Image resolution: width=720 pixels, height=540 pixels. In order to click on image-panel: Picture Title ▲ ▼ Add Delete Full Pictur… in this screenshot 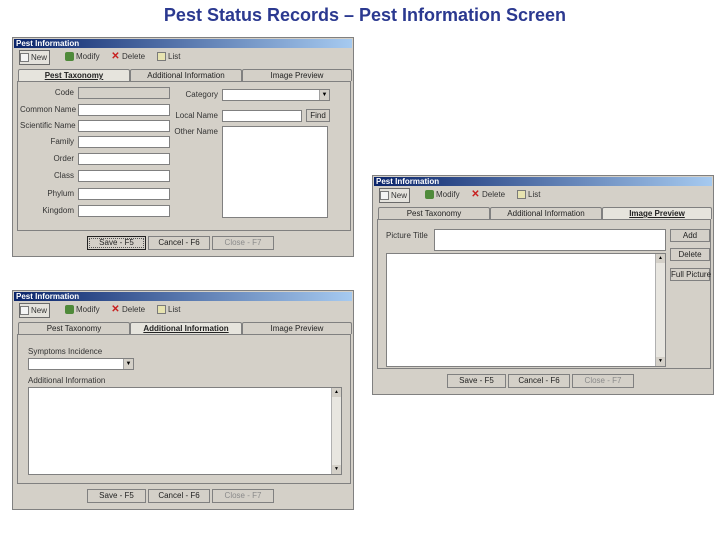, I will do `click(544, 294)`.